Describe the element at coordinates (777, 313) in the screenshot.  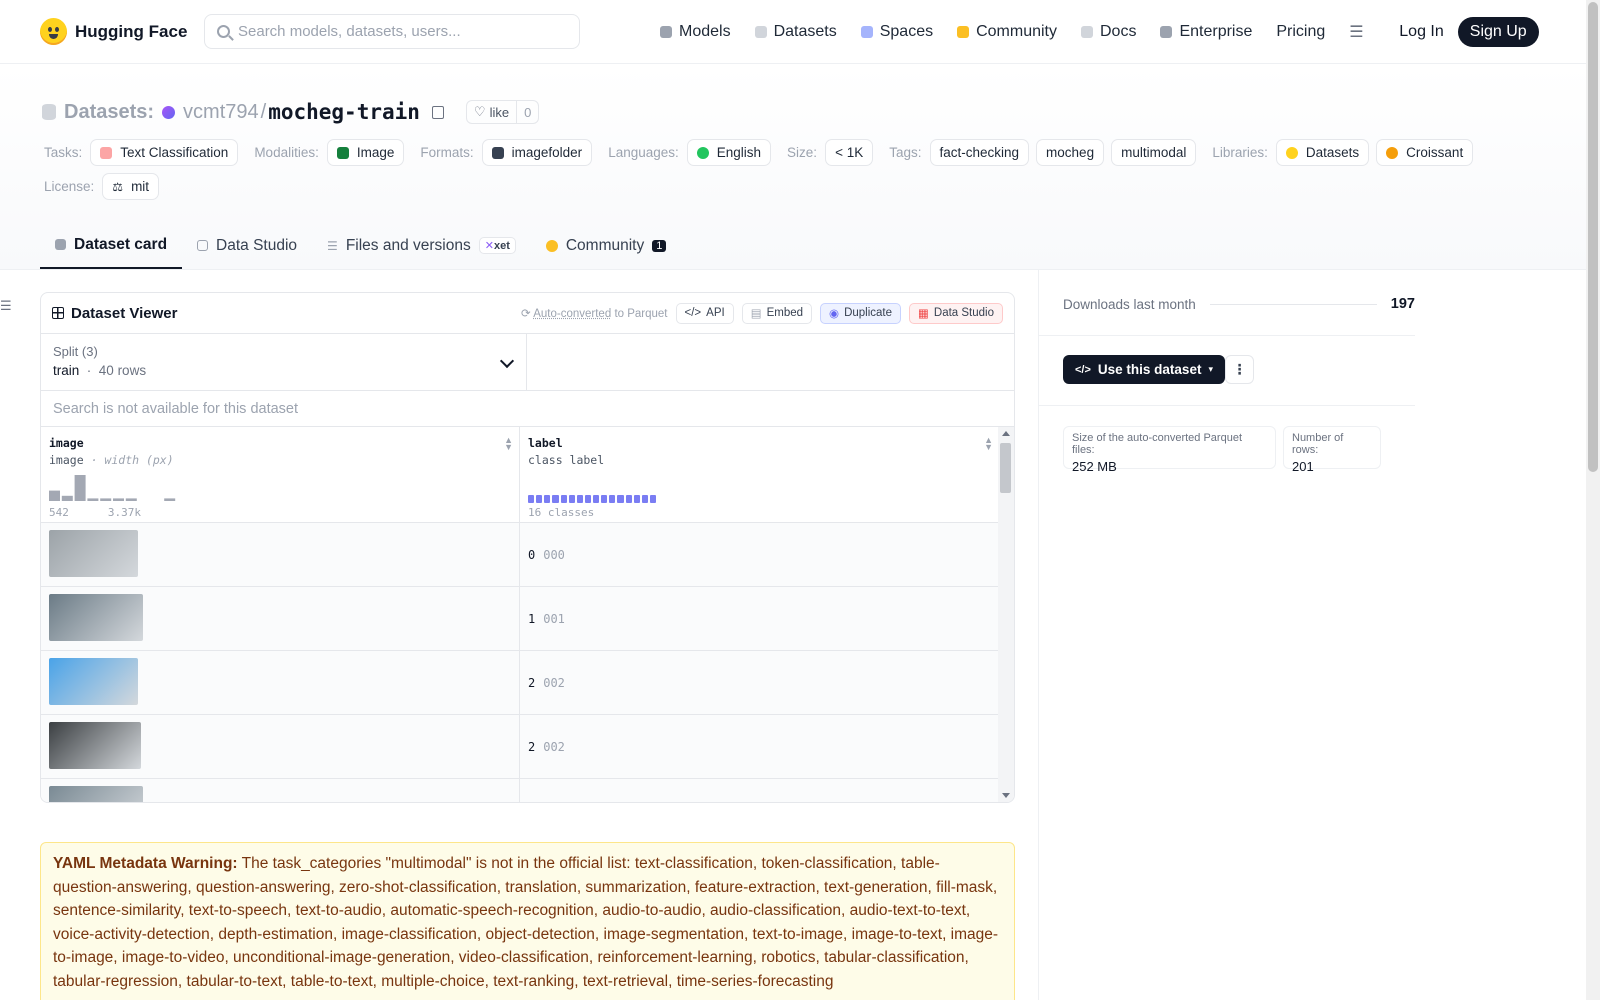
I see `embed-button: ▤ Embed` at that location.